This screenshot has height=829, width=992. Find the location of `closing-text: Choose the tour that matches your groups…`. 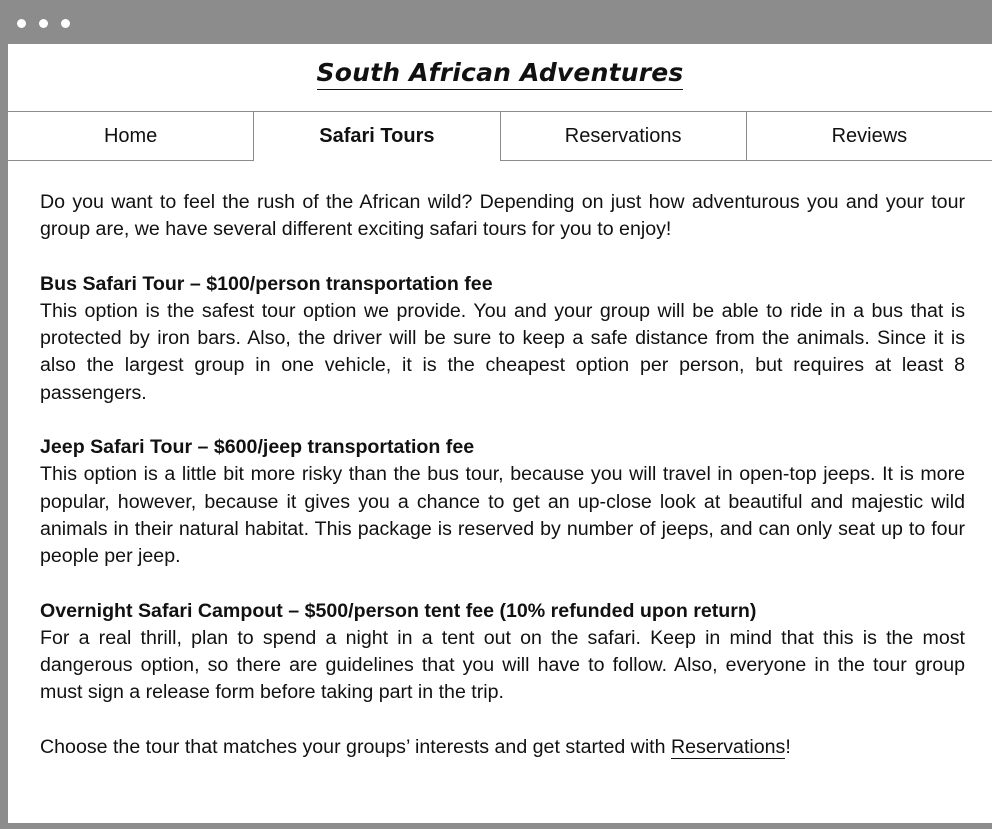

closing-text: Choose the tour that matches your groups… is located at coordinates (355, 746).